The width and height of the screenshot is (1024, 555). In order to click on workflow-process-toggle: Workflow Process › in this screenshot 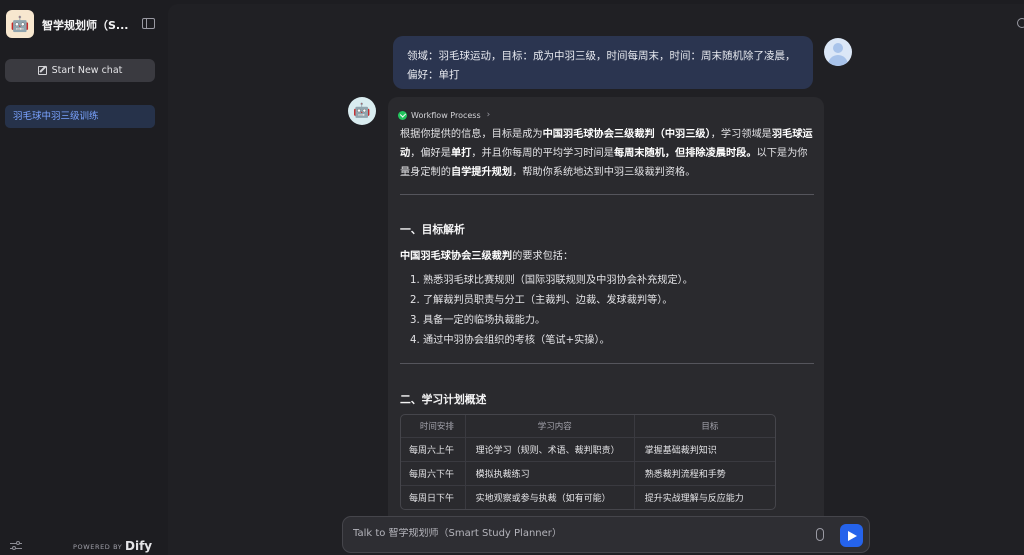, I will do `click(444, 115)`.